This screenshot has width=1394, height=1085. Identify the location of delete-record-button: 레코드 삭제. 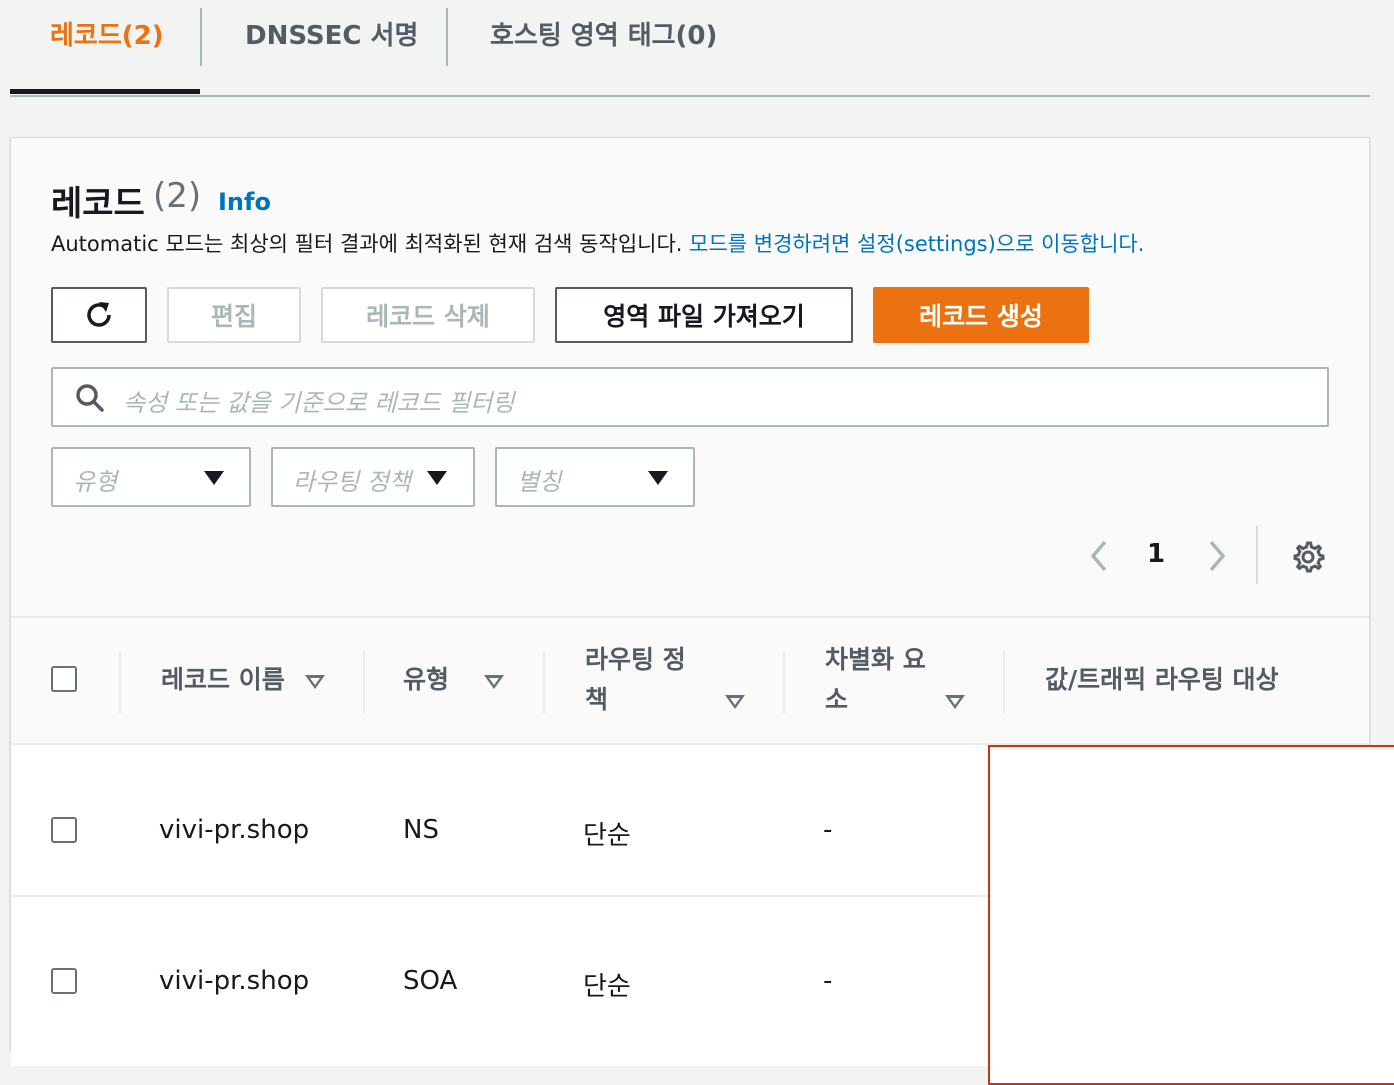
(428, 315).